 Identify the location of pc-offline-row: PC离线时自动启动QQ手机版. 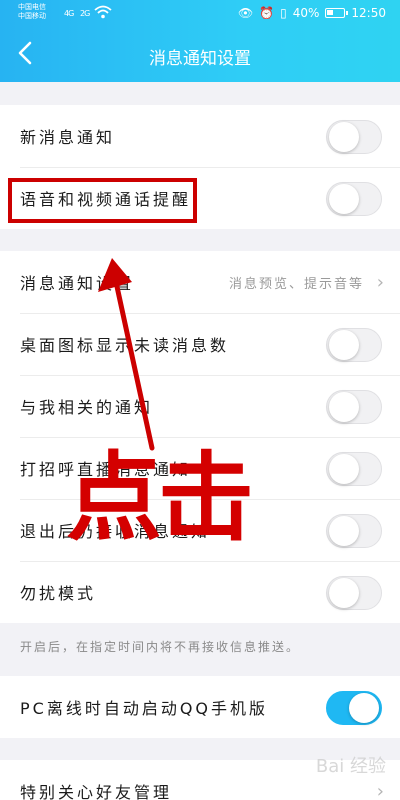
(200, 707).